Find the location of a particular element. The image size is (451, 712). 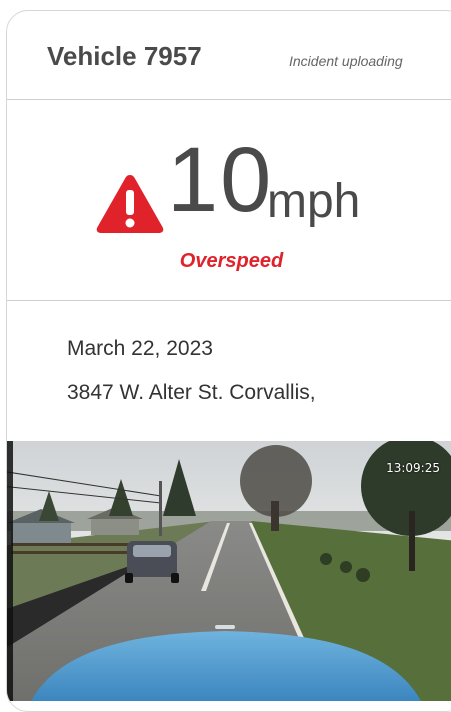

speed-value: 10 is located at coordinates (220, 180).